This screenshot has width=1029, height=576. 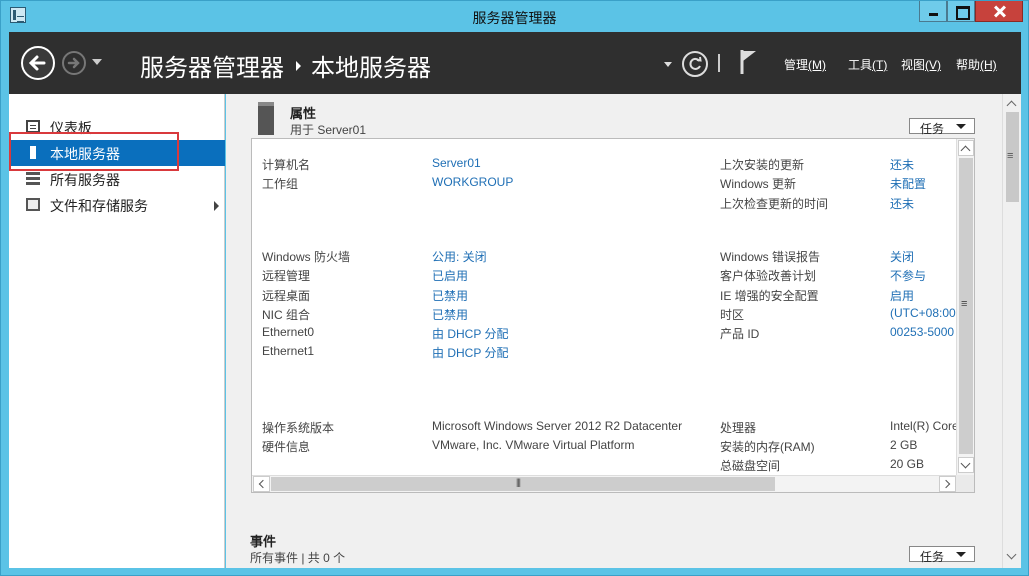 What do you see at coordinates (286, 447) in the screenshot?
I see `prop-key: 硬件信息` at bounding box center [286, 447].